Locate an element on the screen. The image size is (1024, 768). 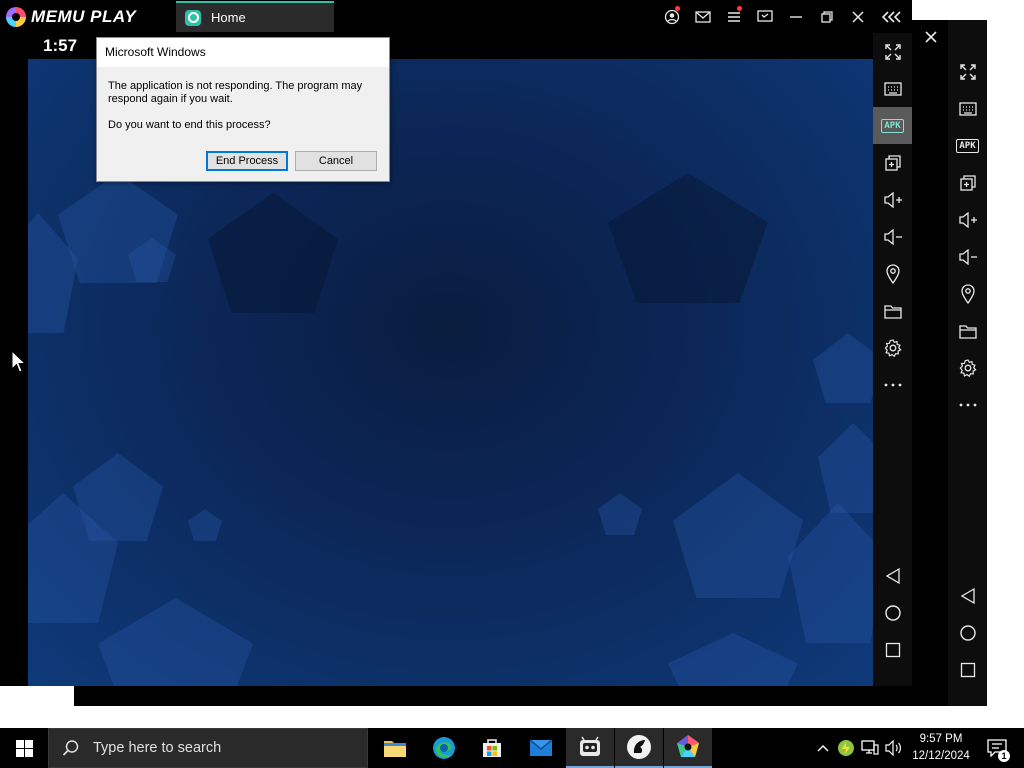
show-hidden-icons-icon is located at coordinates (823, 748).